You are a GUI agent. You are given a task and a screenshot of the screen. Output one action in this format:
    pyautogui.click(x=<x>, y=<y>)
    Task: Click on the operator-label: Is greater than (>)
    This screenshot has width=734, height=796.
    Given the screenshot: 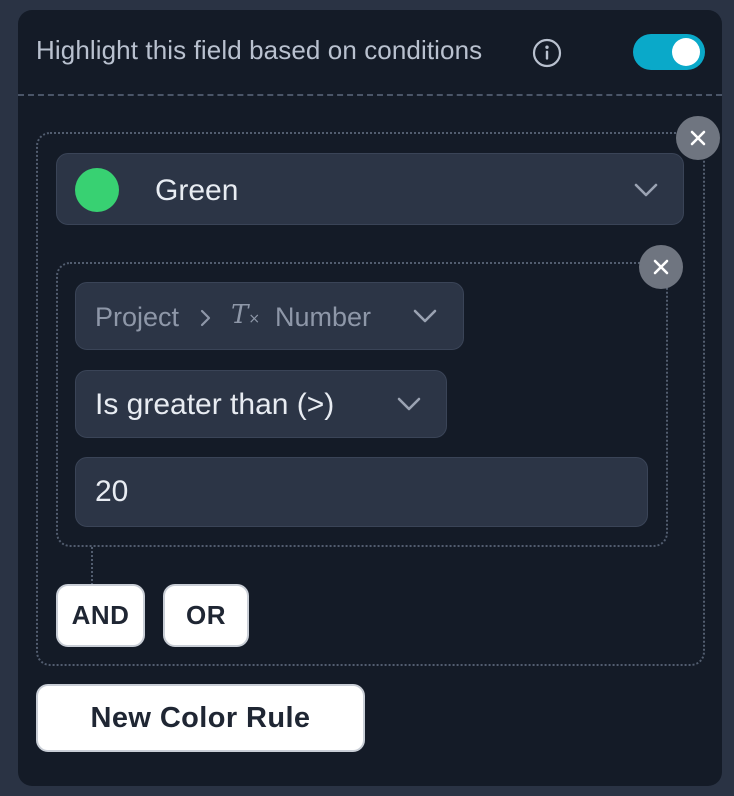 What is the action you would take?
    pyautogui.click(x=215, y=404)
    